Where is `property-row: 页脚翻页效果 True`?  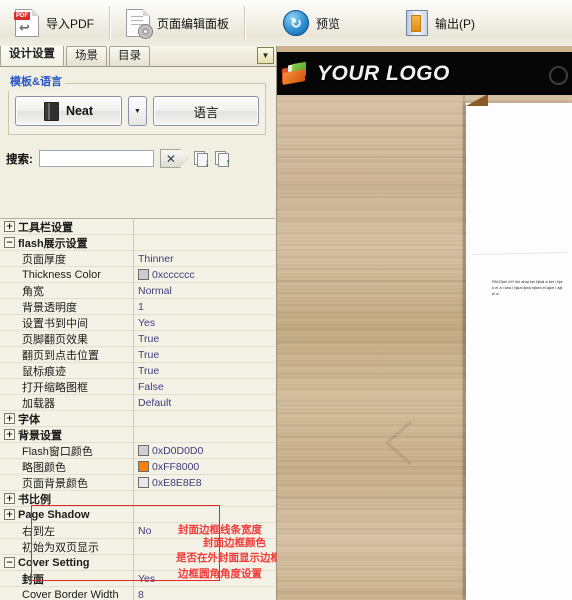
property-row: 页脚翻页效果 True is located at coordinates (137, 338).